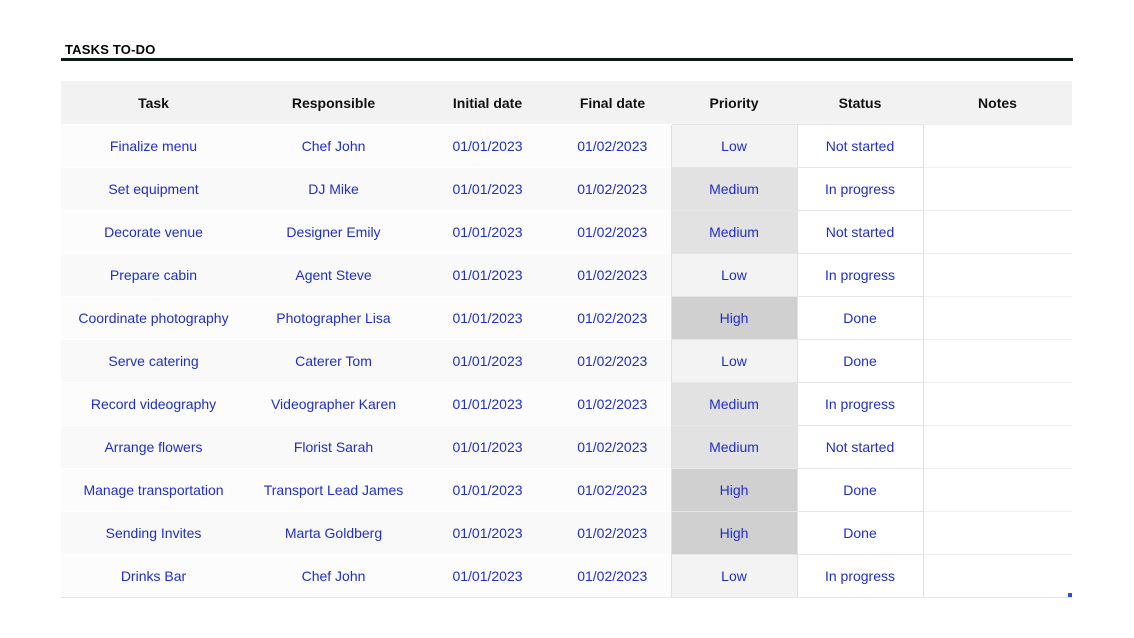 This screenshot has height=638, width=1134. What do you see at coordinates (860, 103) in the screenshot?
I see `column-header-status: Status` at bounding box center [860, 103].